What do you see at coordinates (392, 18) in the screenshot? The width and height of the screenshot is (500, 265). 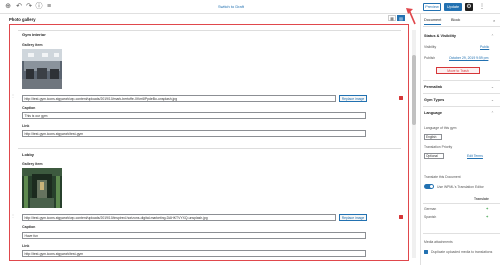 I see `grid-view-toggle: ▦` at bounding box center [392, 18].